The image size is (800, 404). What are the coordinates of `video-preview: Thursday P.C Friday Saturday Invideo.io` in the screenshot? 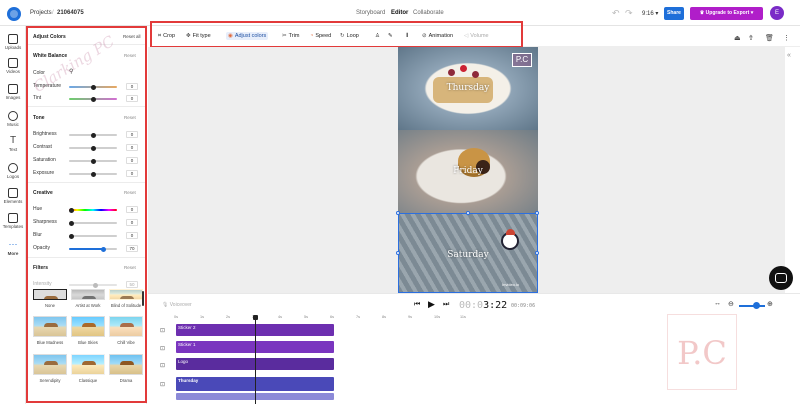 It's located at (468, 170).